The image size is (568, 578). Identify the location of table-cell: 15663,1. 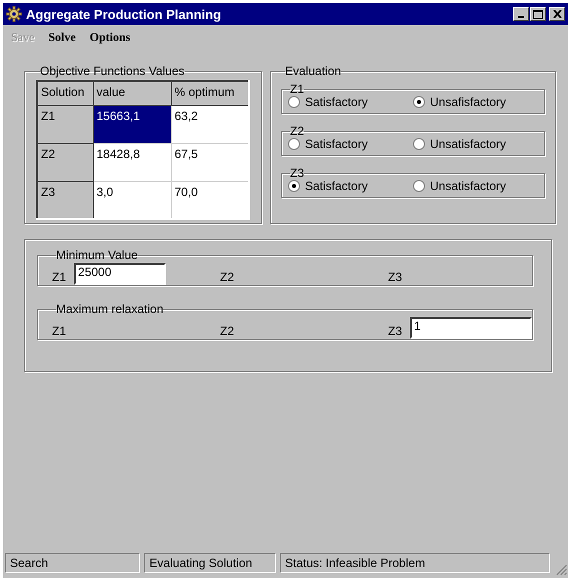
(132, 124).